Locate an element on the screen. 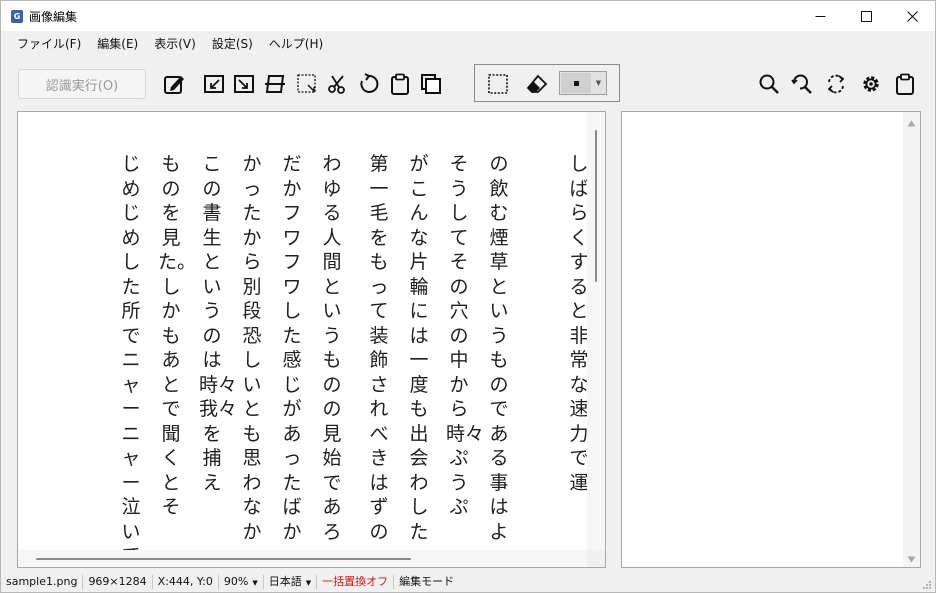 The height and width of the screenshot is (593, 936). text-column: そうしてその穴の中から時々ぷうぷ is located at coordinates (465, 335).